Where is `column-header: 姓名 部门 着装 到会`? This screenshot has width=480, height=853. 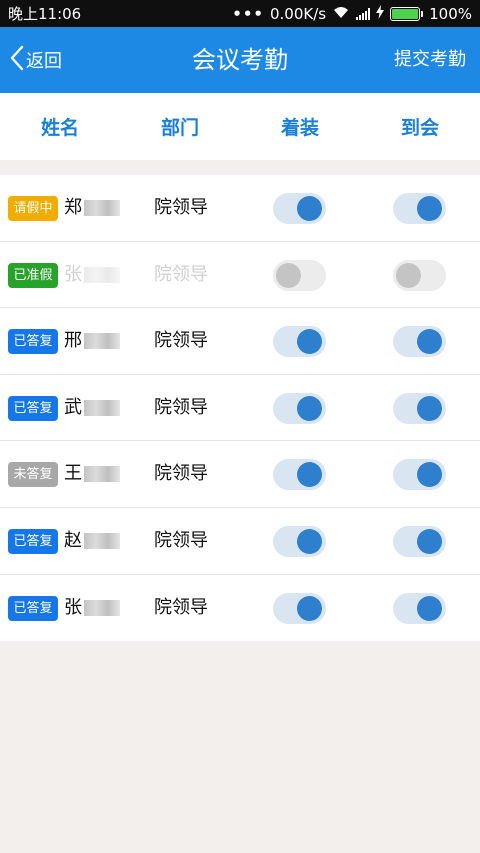
column-header: 姓名 部门 着装 到会 is located at coordinates (240, 126).